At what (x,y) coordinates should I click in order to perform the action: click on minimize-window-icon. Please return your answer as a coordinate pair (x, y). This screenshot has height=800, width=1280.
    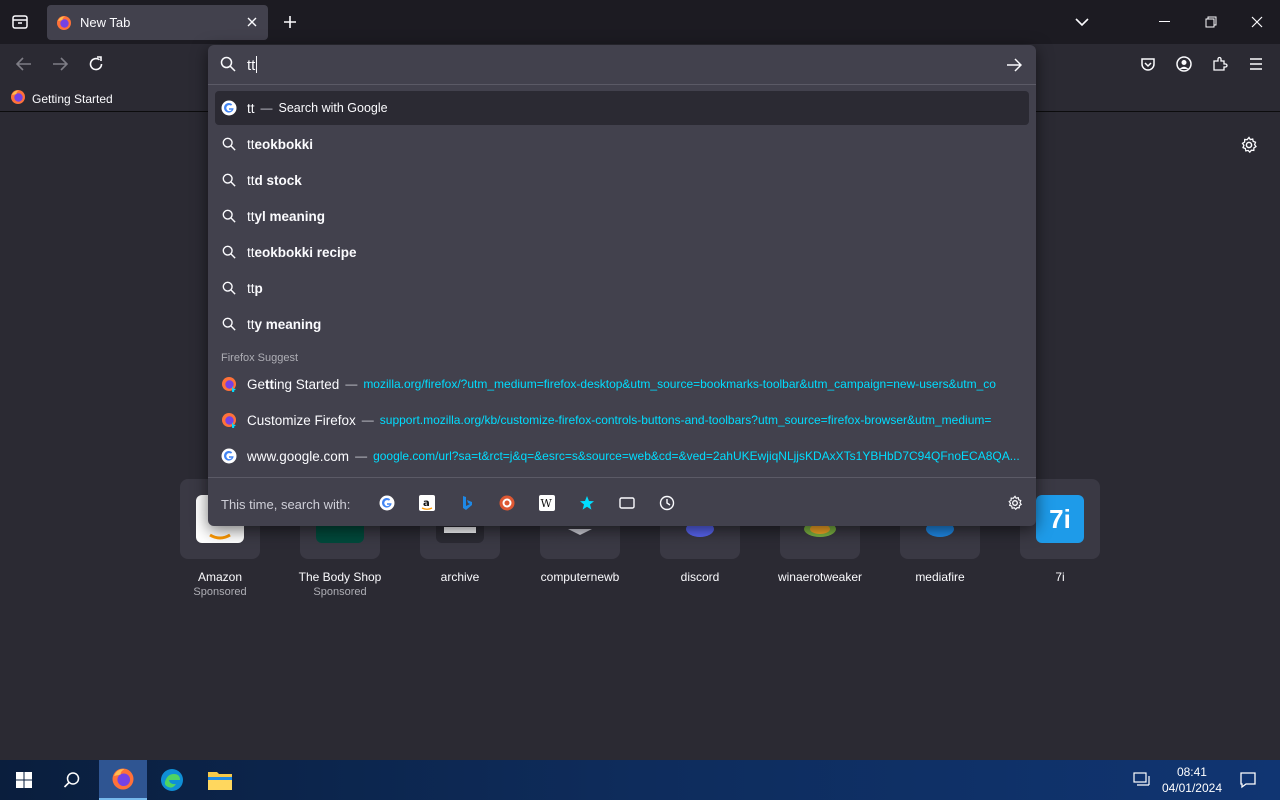
    Looking at the image, I should click on (1165, 22).